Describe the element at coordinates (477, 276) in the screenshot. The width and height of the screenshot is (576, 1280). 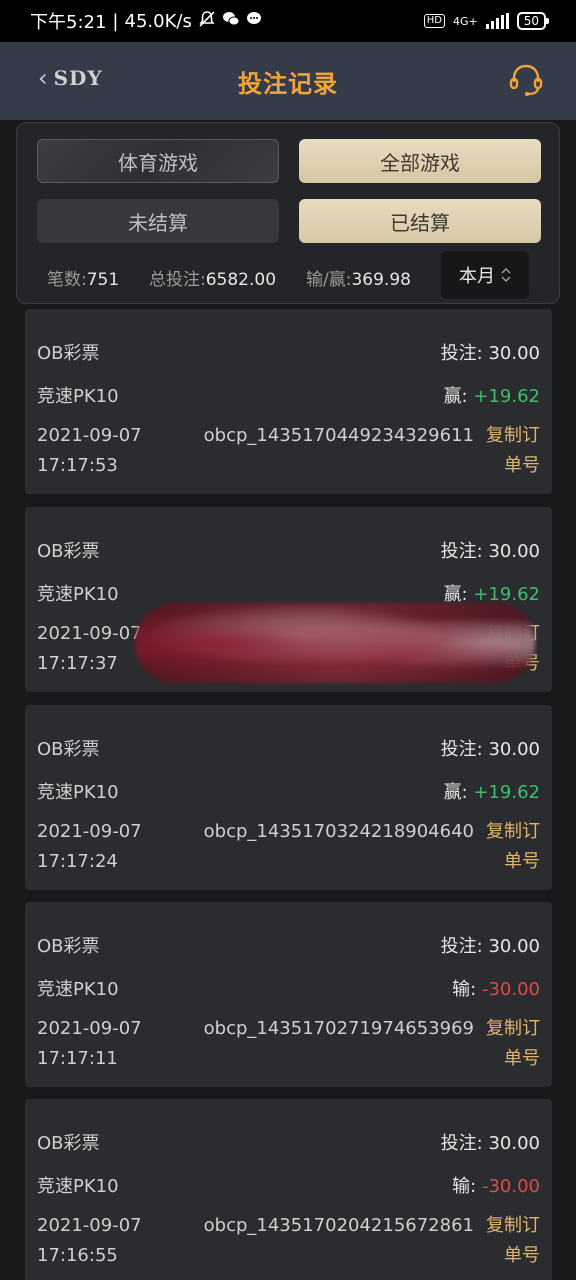
I see `period-label: 本月` at that location.